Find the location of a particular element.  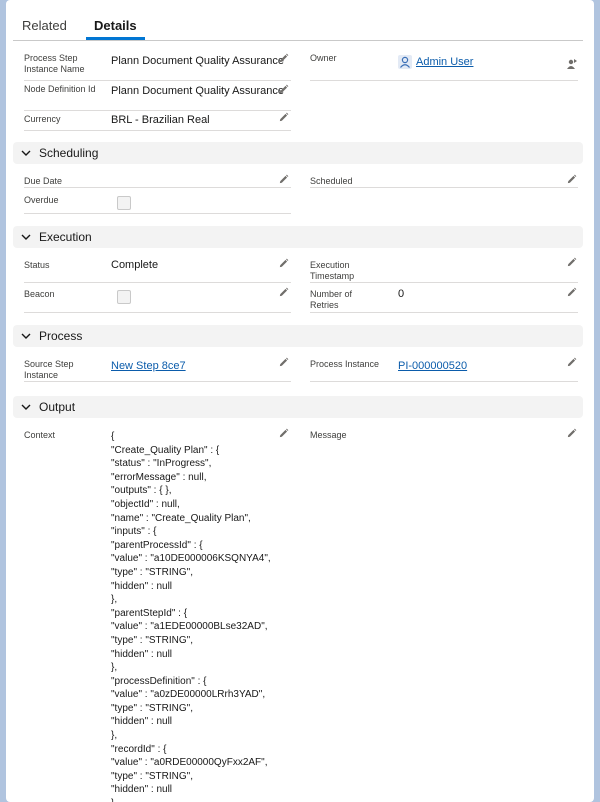

section-process: Process is located at coordinates (298, 336).